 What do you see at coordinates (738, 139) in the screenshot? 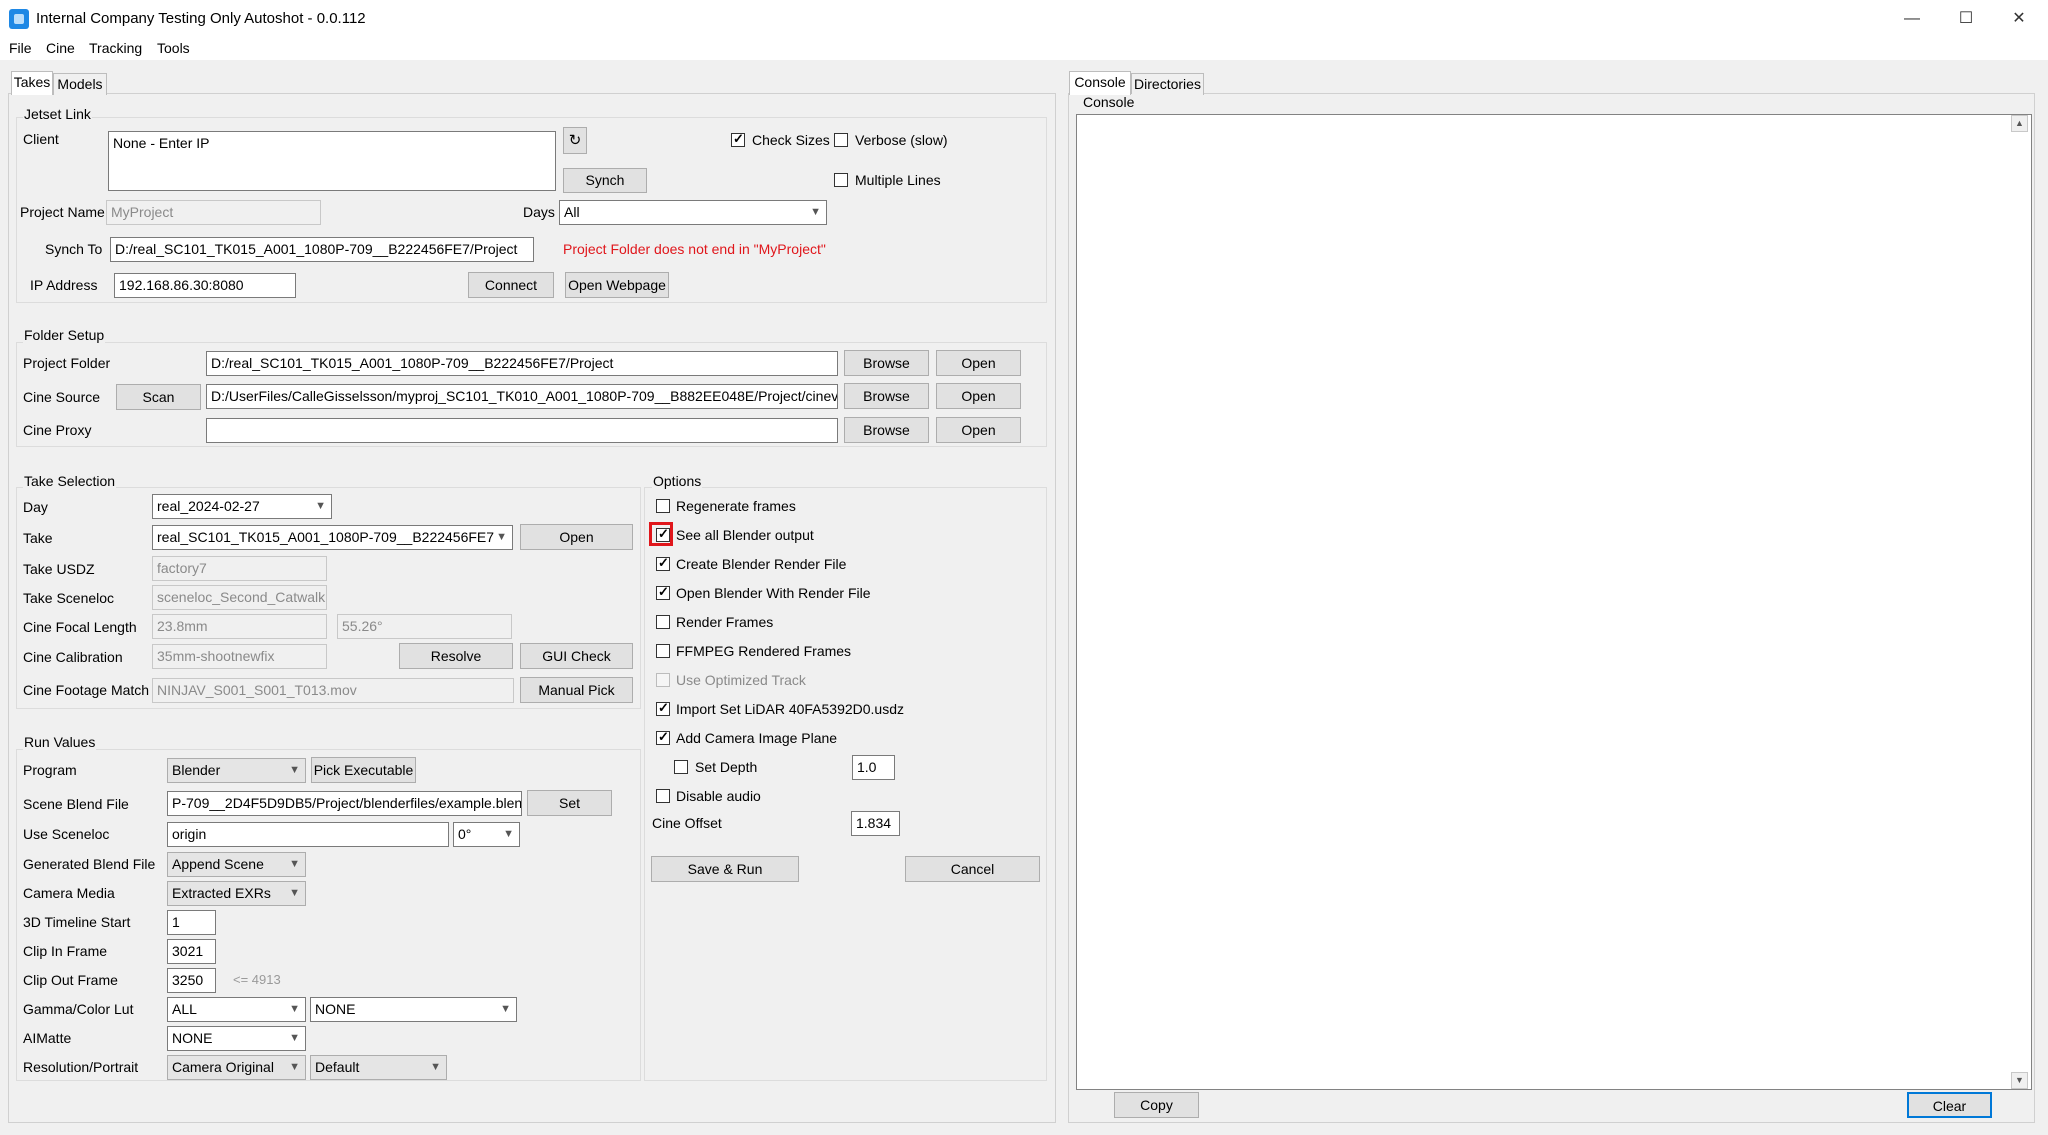
I see `check-sizes-checkbox: ✓` at bounding box center [738, 139].